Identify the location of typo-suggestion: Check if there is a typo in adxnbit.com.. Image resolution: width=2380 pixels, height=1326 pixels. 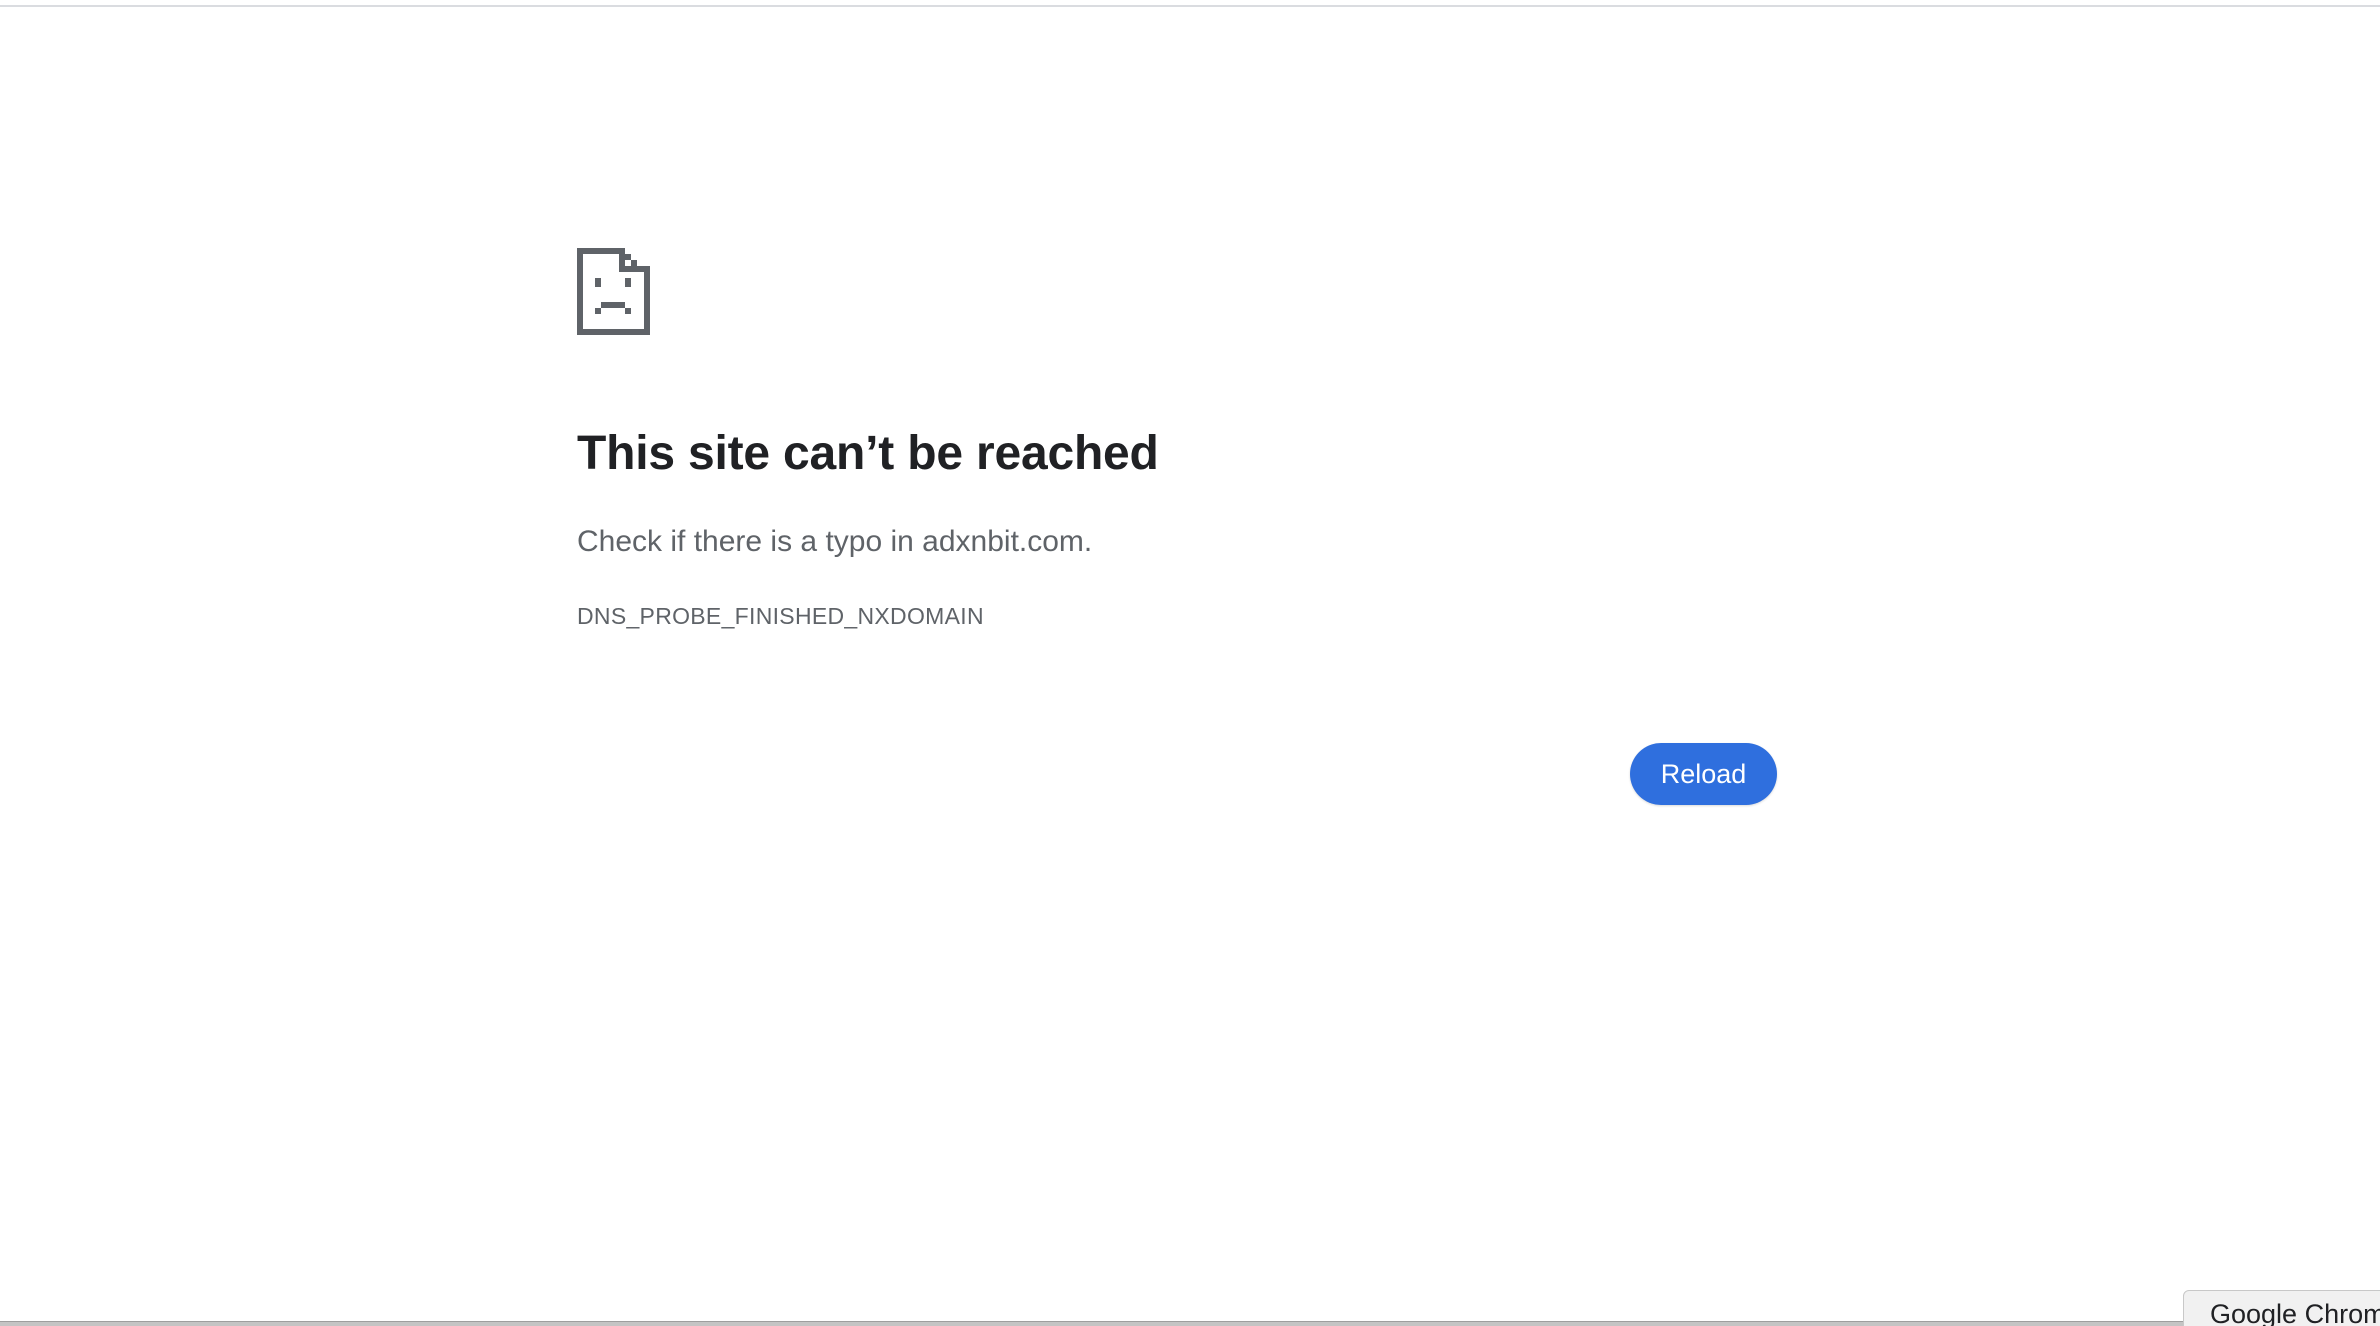
(835, 541).